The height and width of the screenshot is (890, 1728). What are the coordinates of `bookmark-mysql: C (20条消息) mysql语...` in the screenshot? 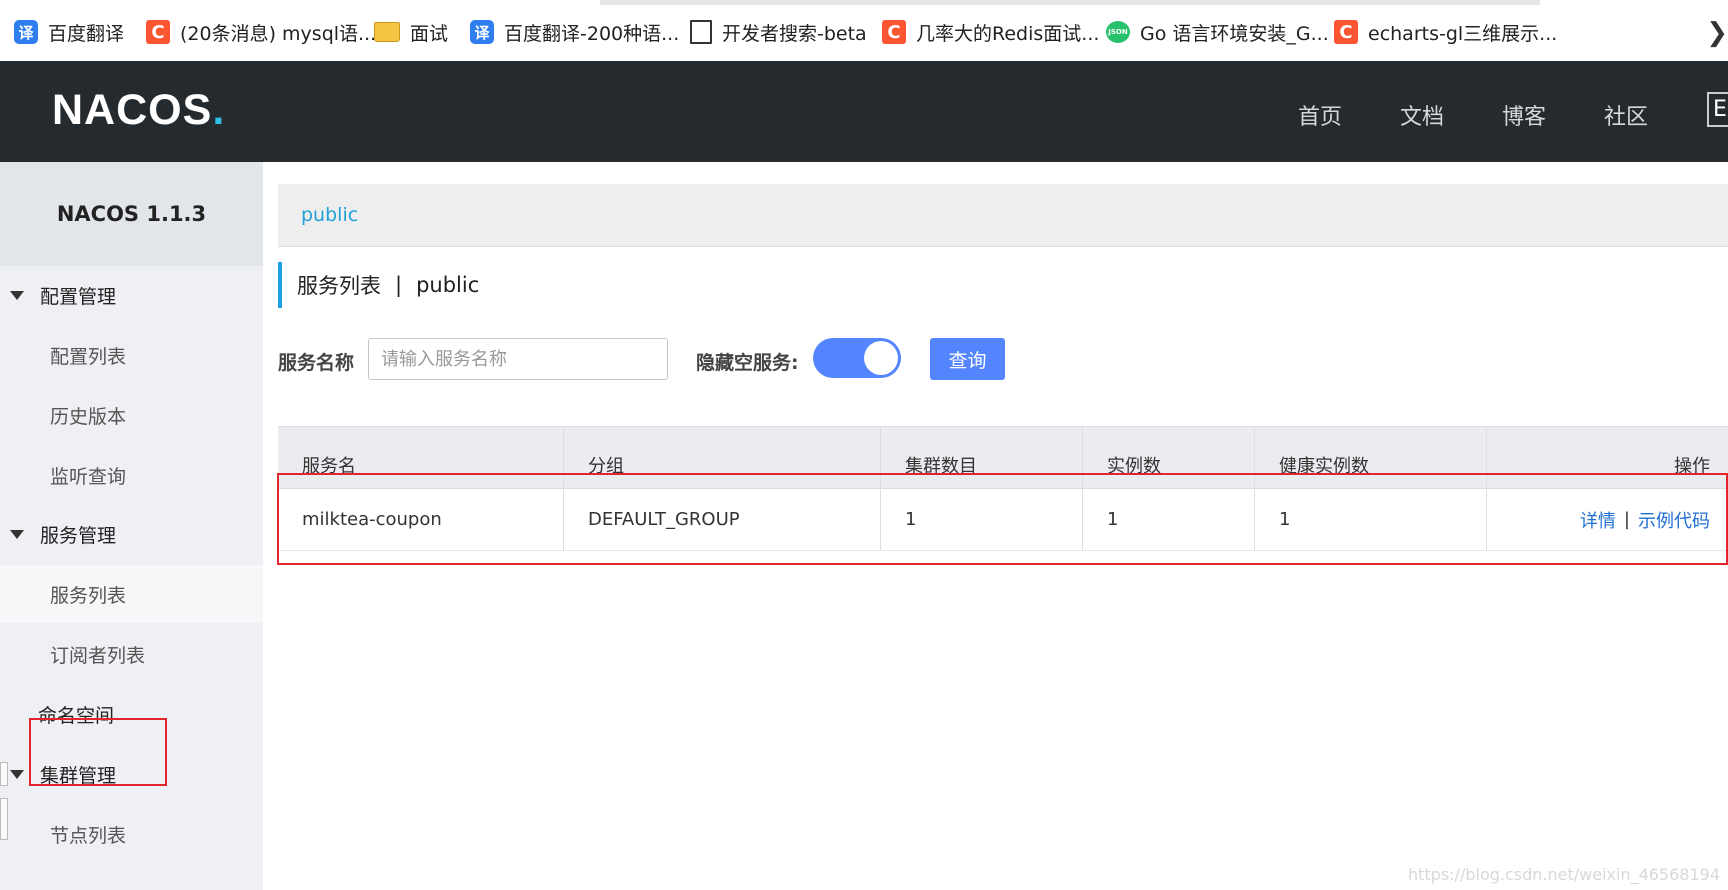 It's located at (261, 32).